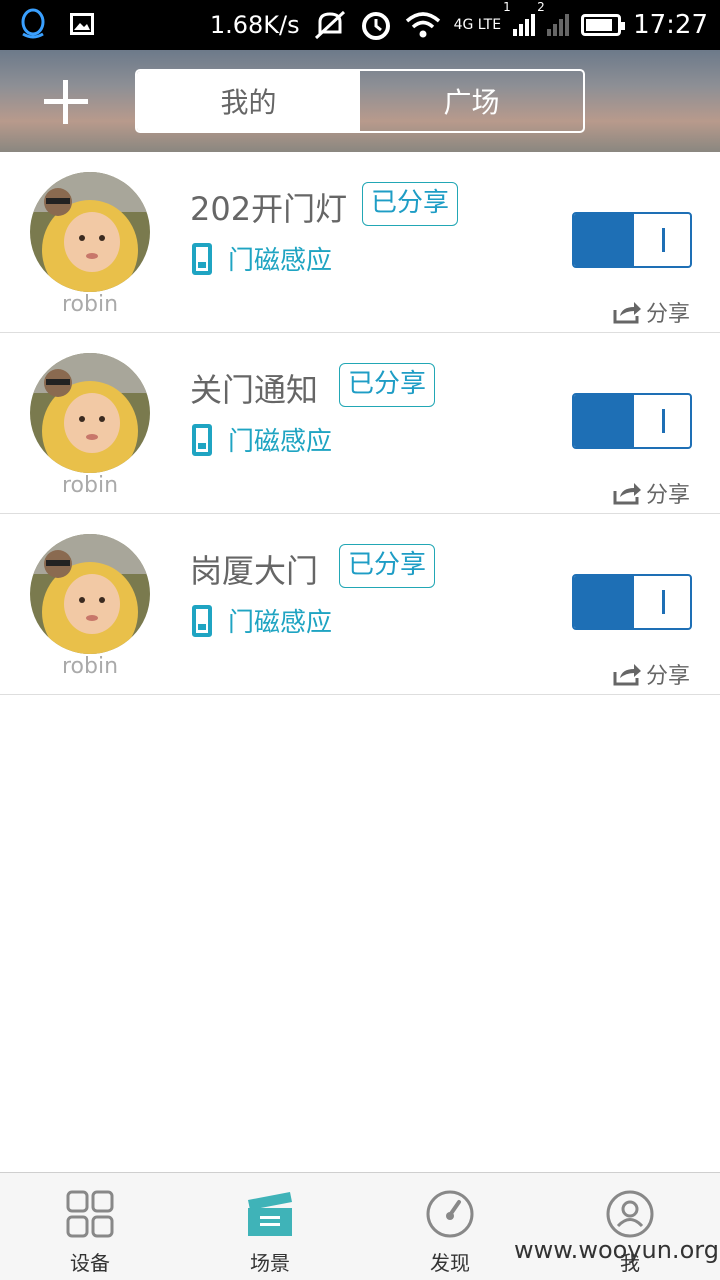 Image resolution: width=720 pixels, height=1280 pixels. What do you see at coordinates (254, 390) in the screenshot?
I see `scene-title: 关门通知` at bounding box center [254, 390].